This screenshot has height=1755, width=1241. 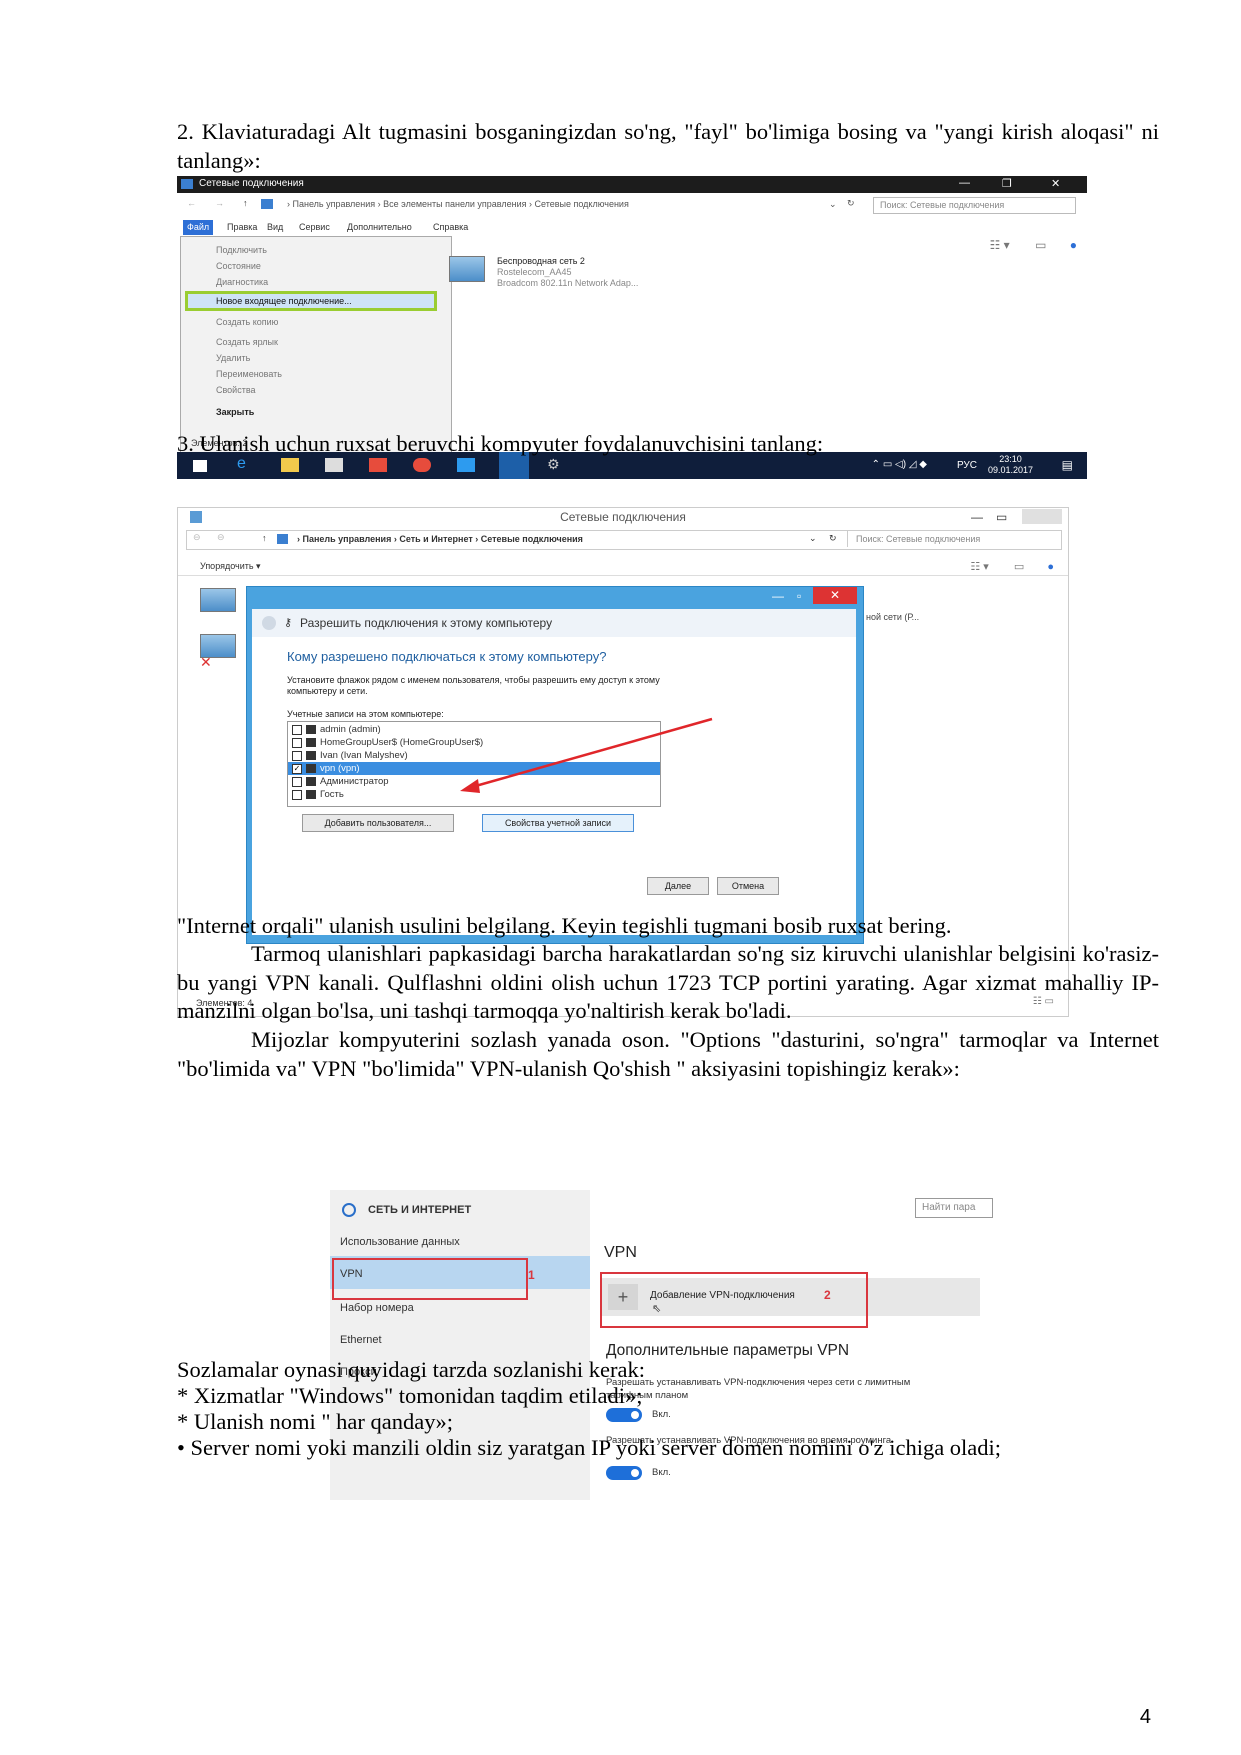 I want to click on sidebar-item-dialup: Набор номера, so click(x=377, y=1308).